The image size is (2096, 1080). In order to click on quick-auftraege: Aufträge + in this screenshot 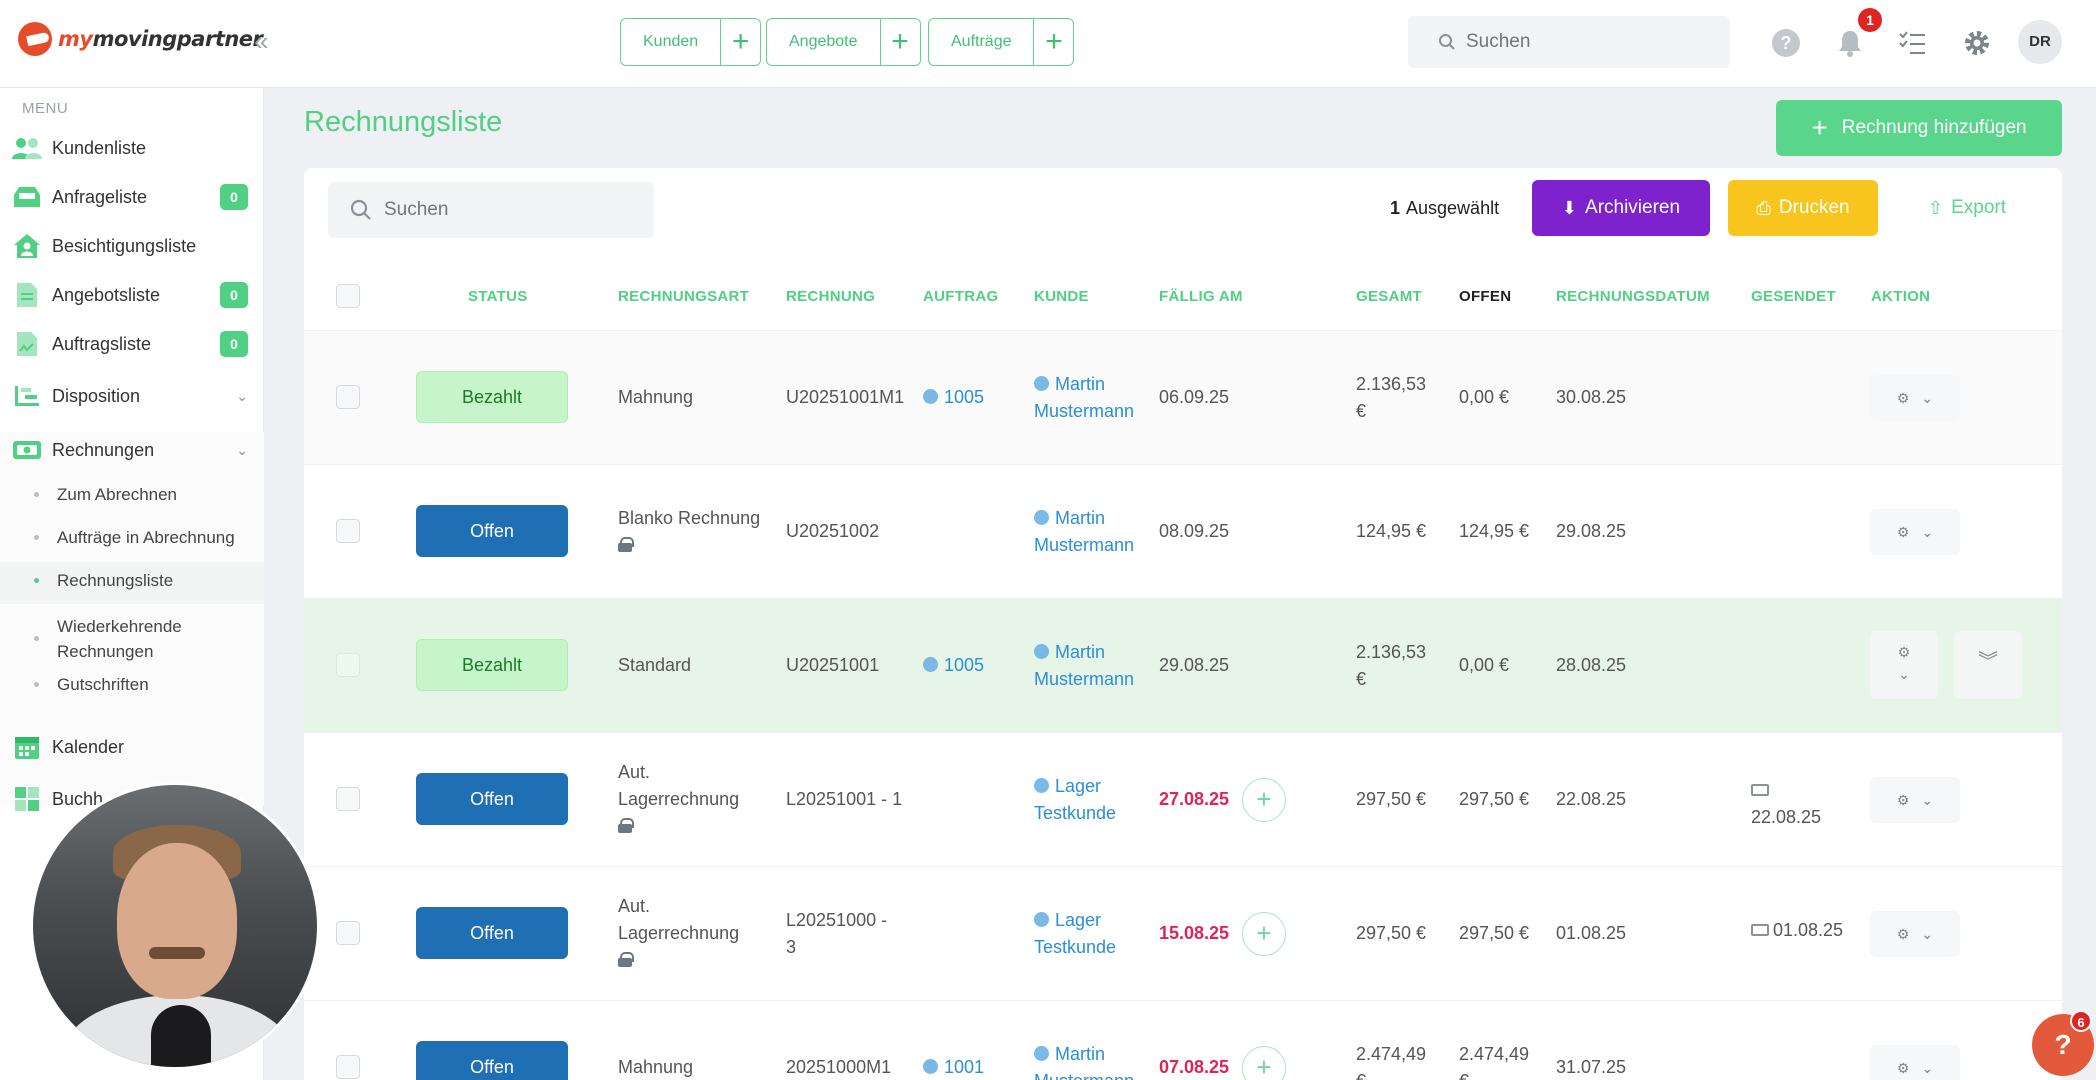, I will do `click(1001, 42)`.